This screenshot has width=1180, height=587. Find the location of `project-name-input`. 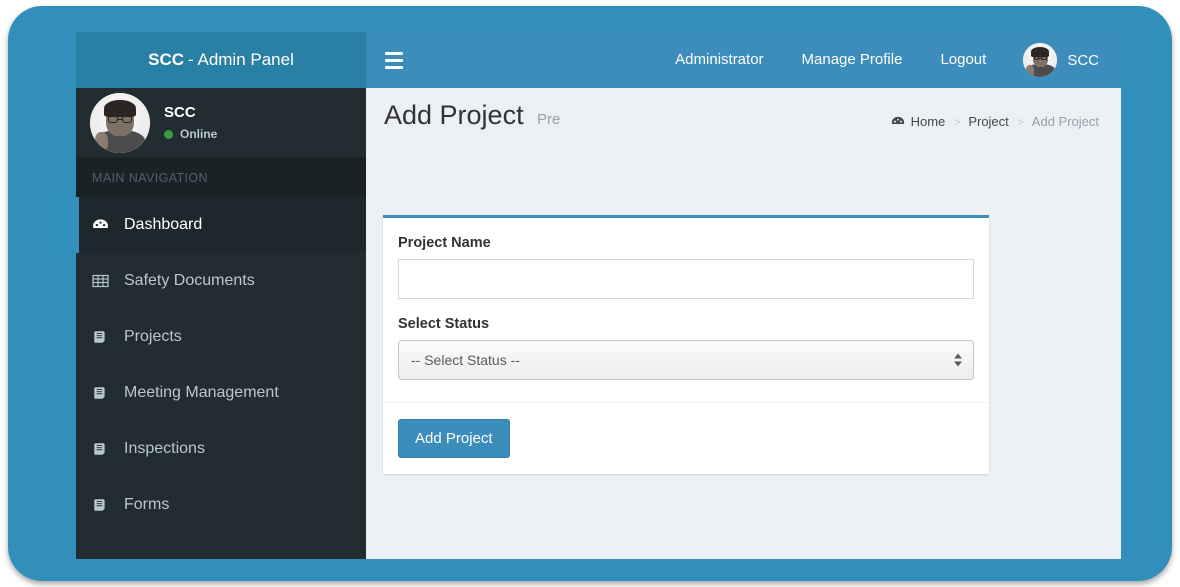

project-name-input is located at coordinates (686, 279).